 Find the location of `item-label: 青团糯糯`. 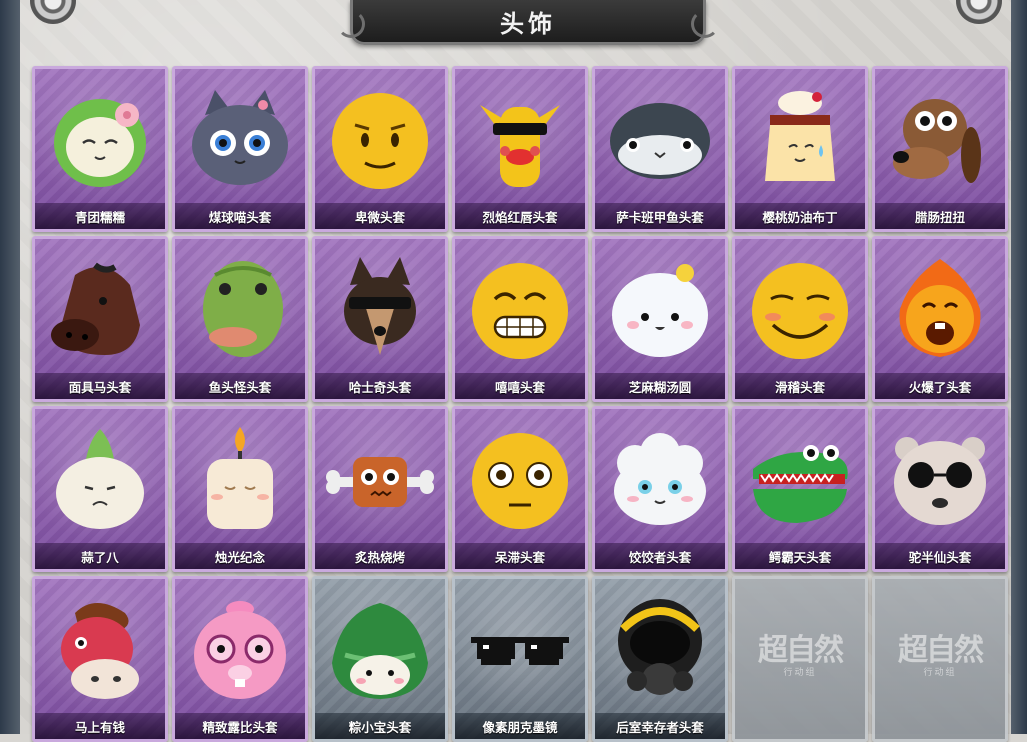

item-label: 青团糯糯 is located at coordinates (99, 217).